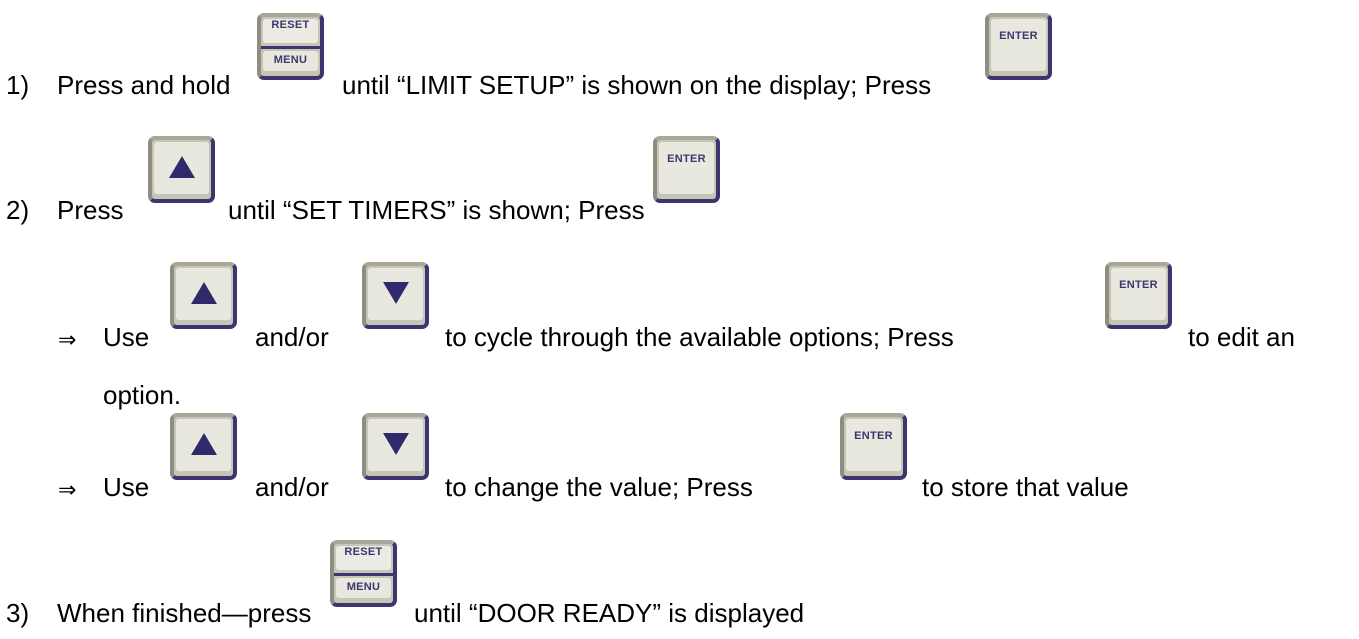  Describe the element at coordinates (292, 337) in the screenshot. I see `sub1-text-b: and/or` at that location.